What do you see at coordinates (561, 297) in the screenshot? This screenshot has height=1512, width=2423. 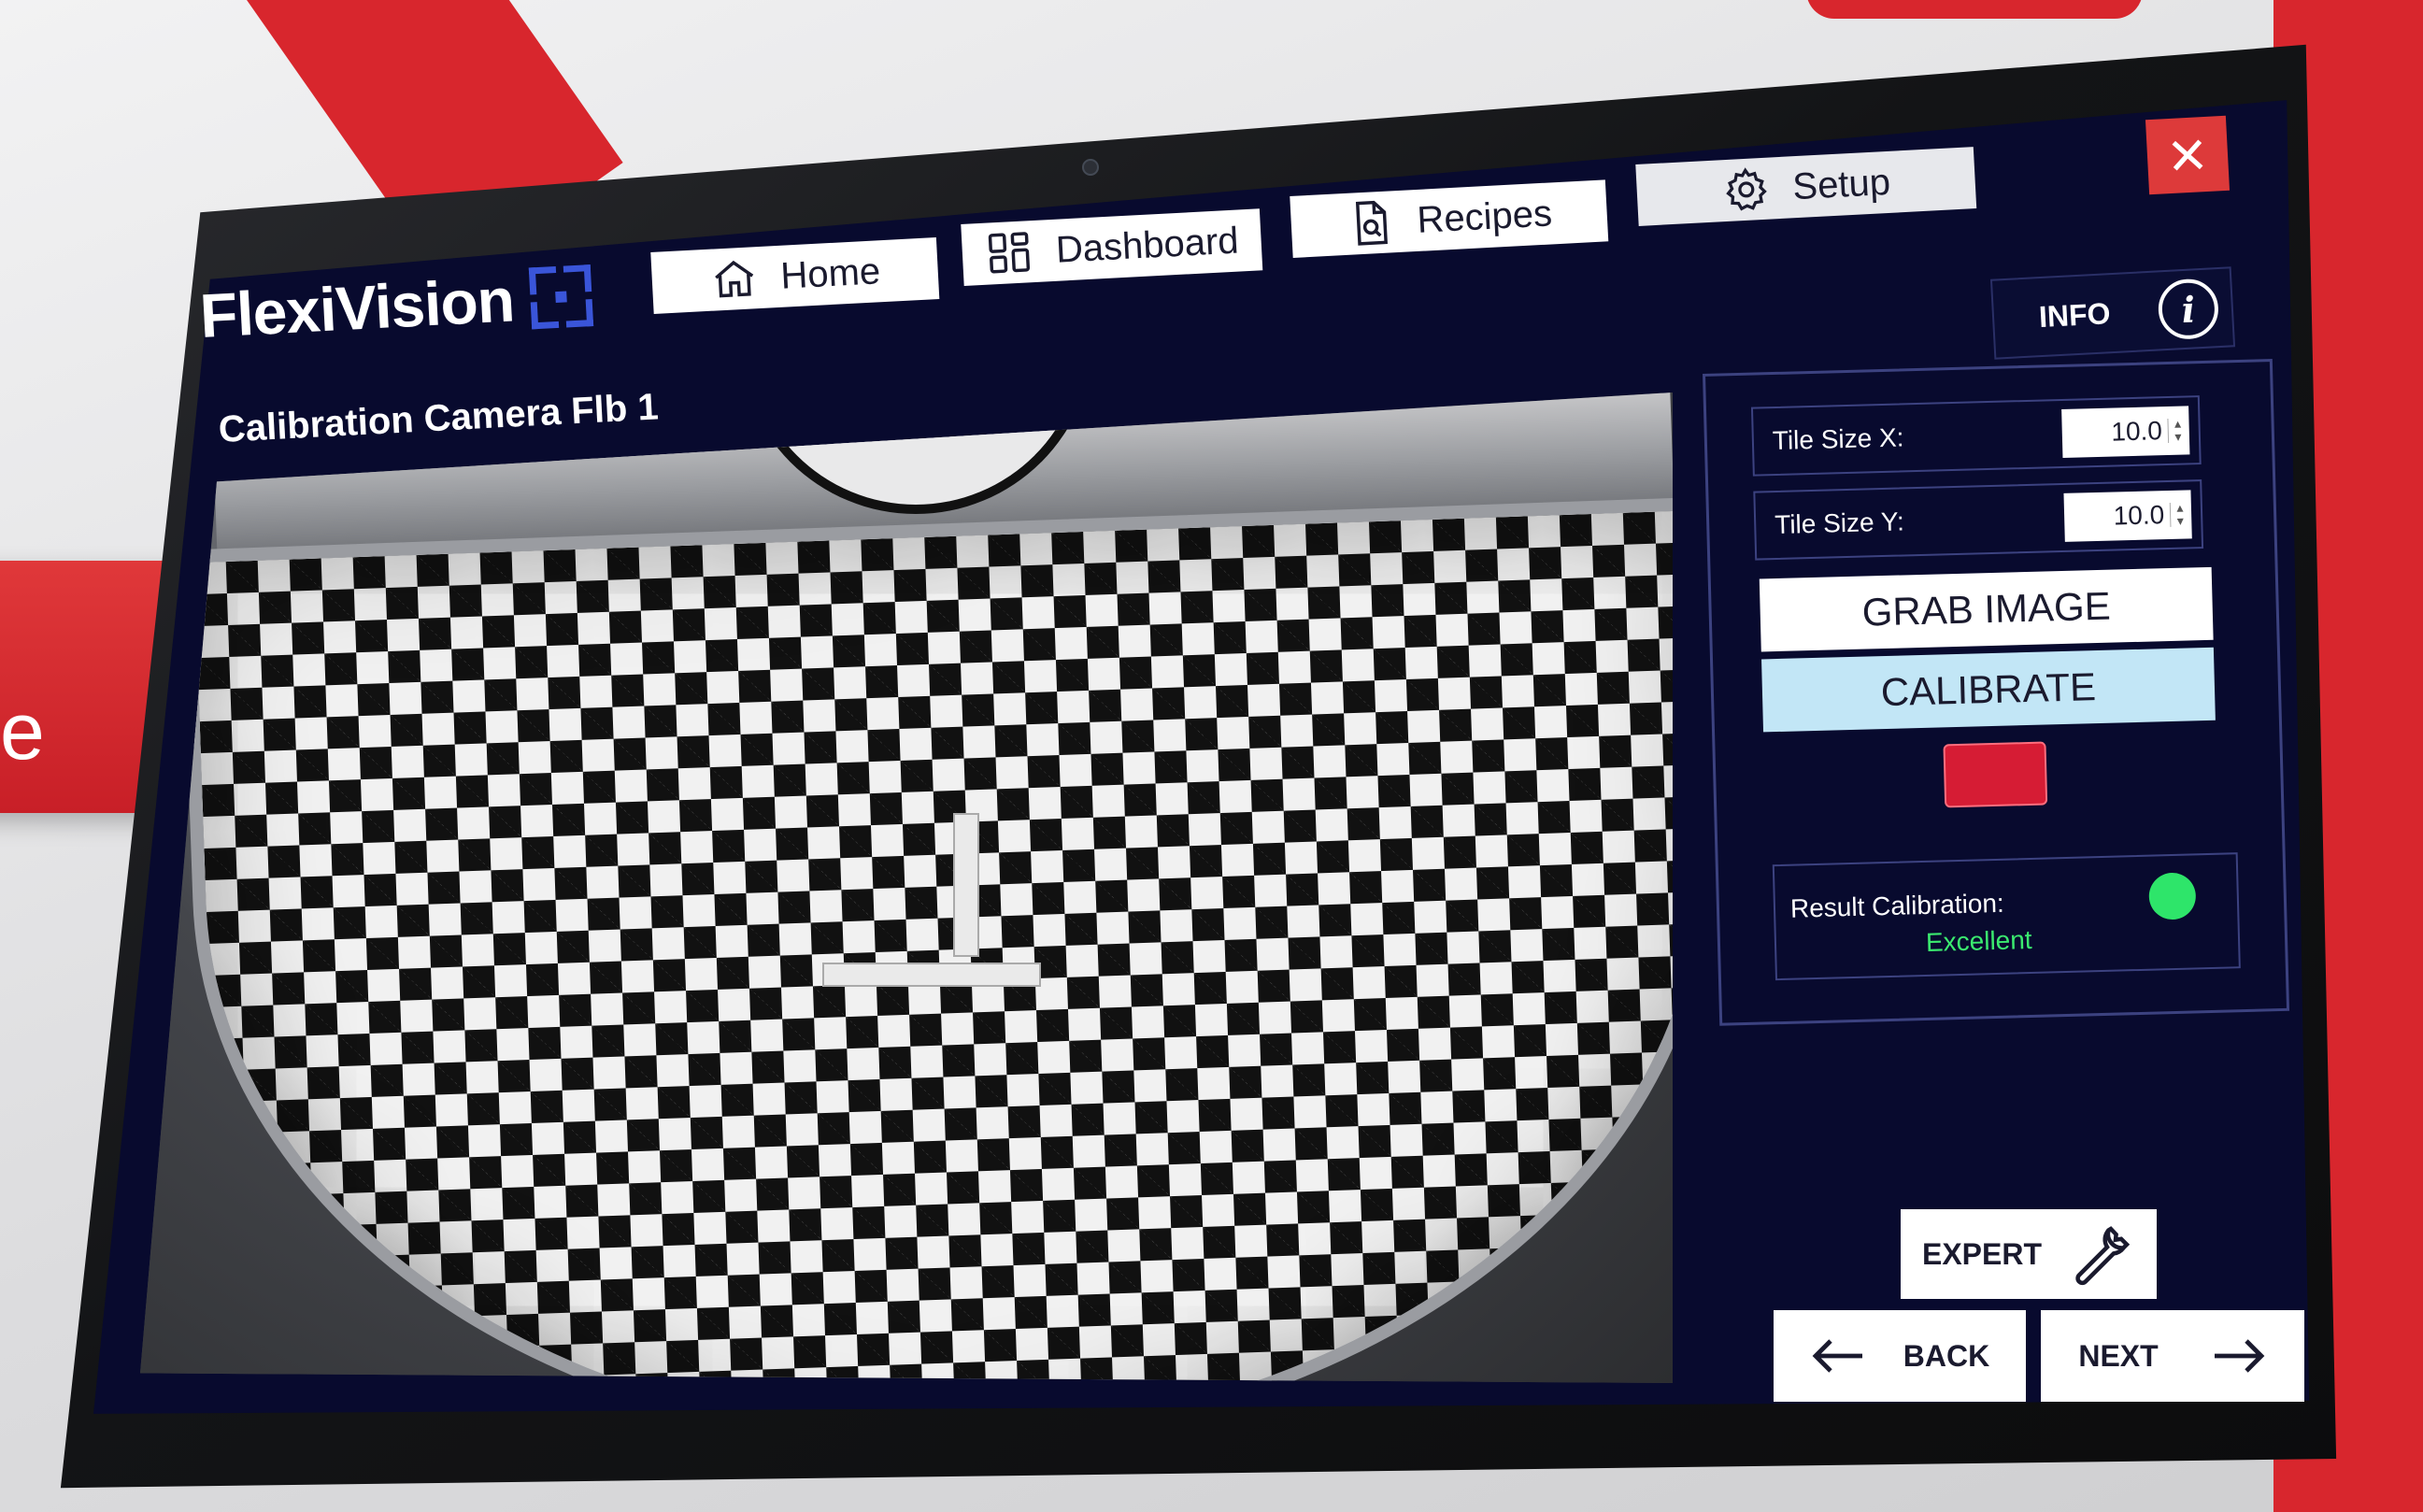 I see `scan-target-icon` at bounding box center [561, 297].